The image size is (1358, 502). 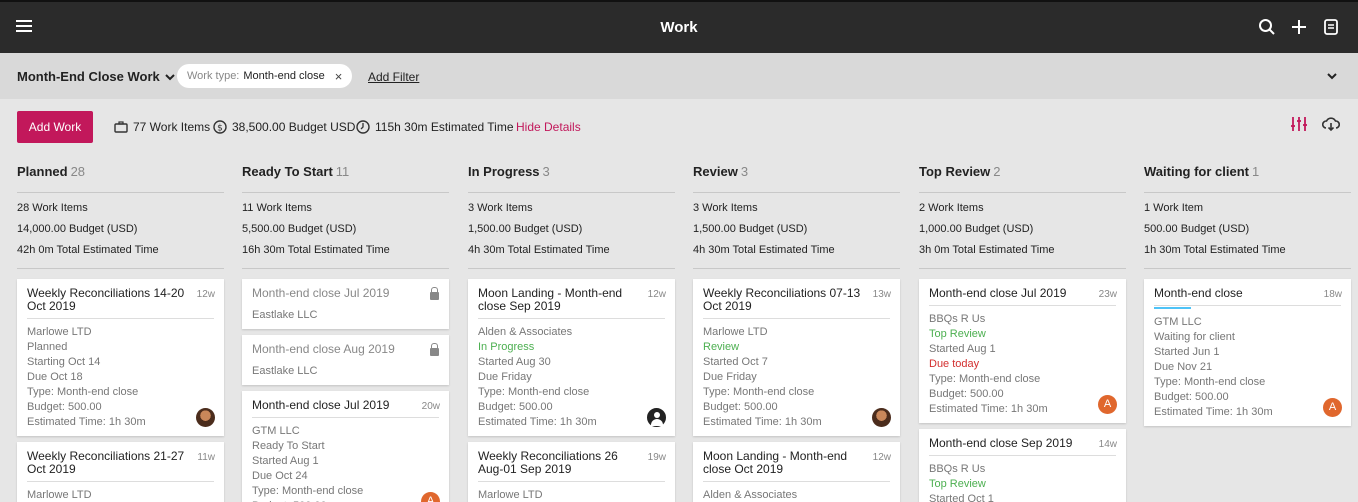 What do you see at coordinates (796, 303) in the screenshot?
I see `card-title: Weekly Reconciliations 07-13 Oct 2019` at bounding box center [796, 303].